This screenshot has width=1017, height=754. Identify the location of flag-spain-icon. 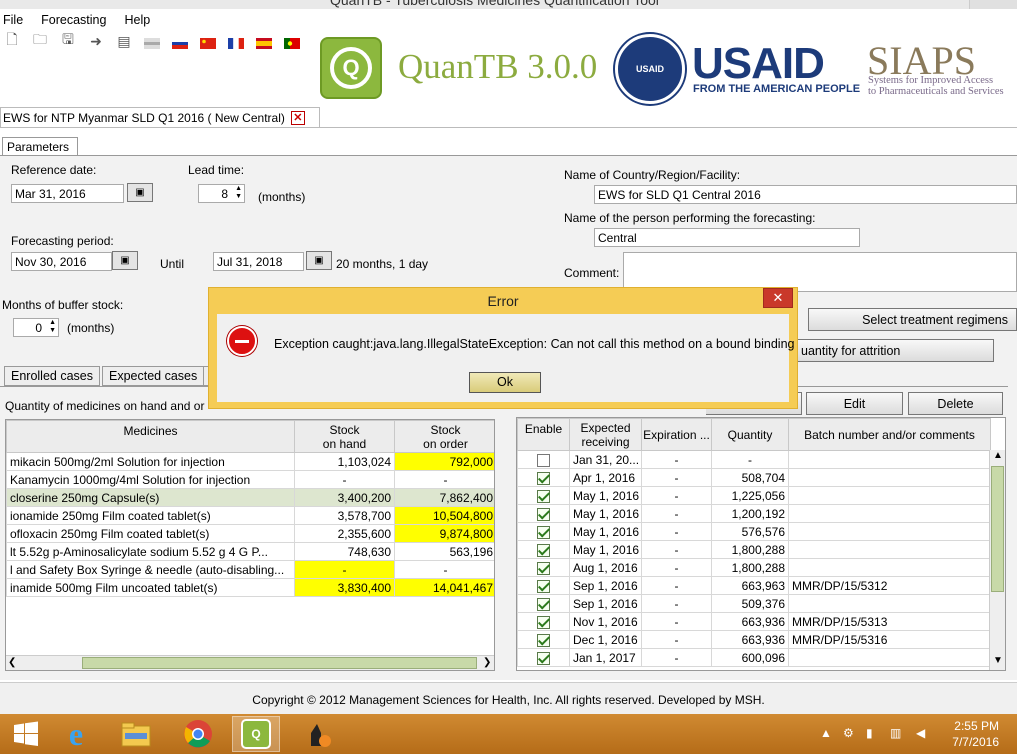
(264, 41).